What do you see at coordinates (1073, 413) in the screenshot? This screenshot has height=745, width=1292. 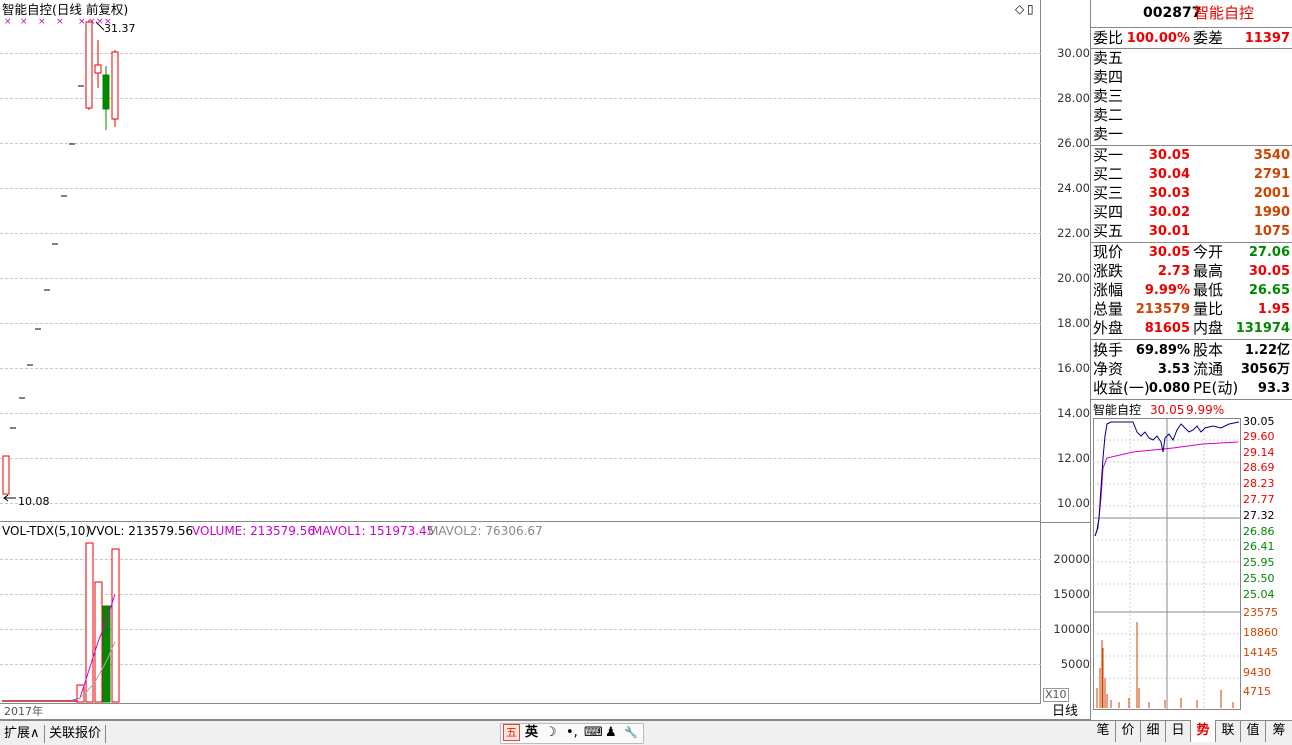 I see `price-axis-tick: 14.00` at bounding box center [1073, 413].